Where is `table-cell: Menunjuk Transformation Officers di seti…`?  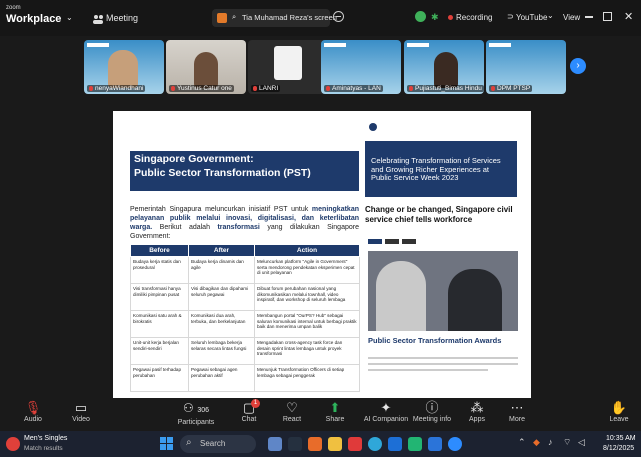 table-cell: Menunjuk Transformation Officers di seti… is located at coordinates (307, 378).